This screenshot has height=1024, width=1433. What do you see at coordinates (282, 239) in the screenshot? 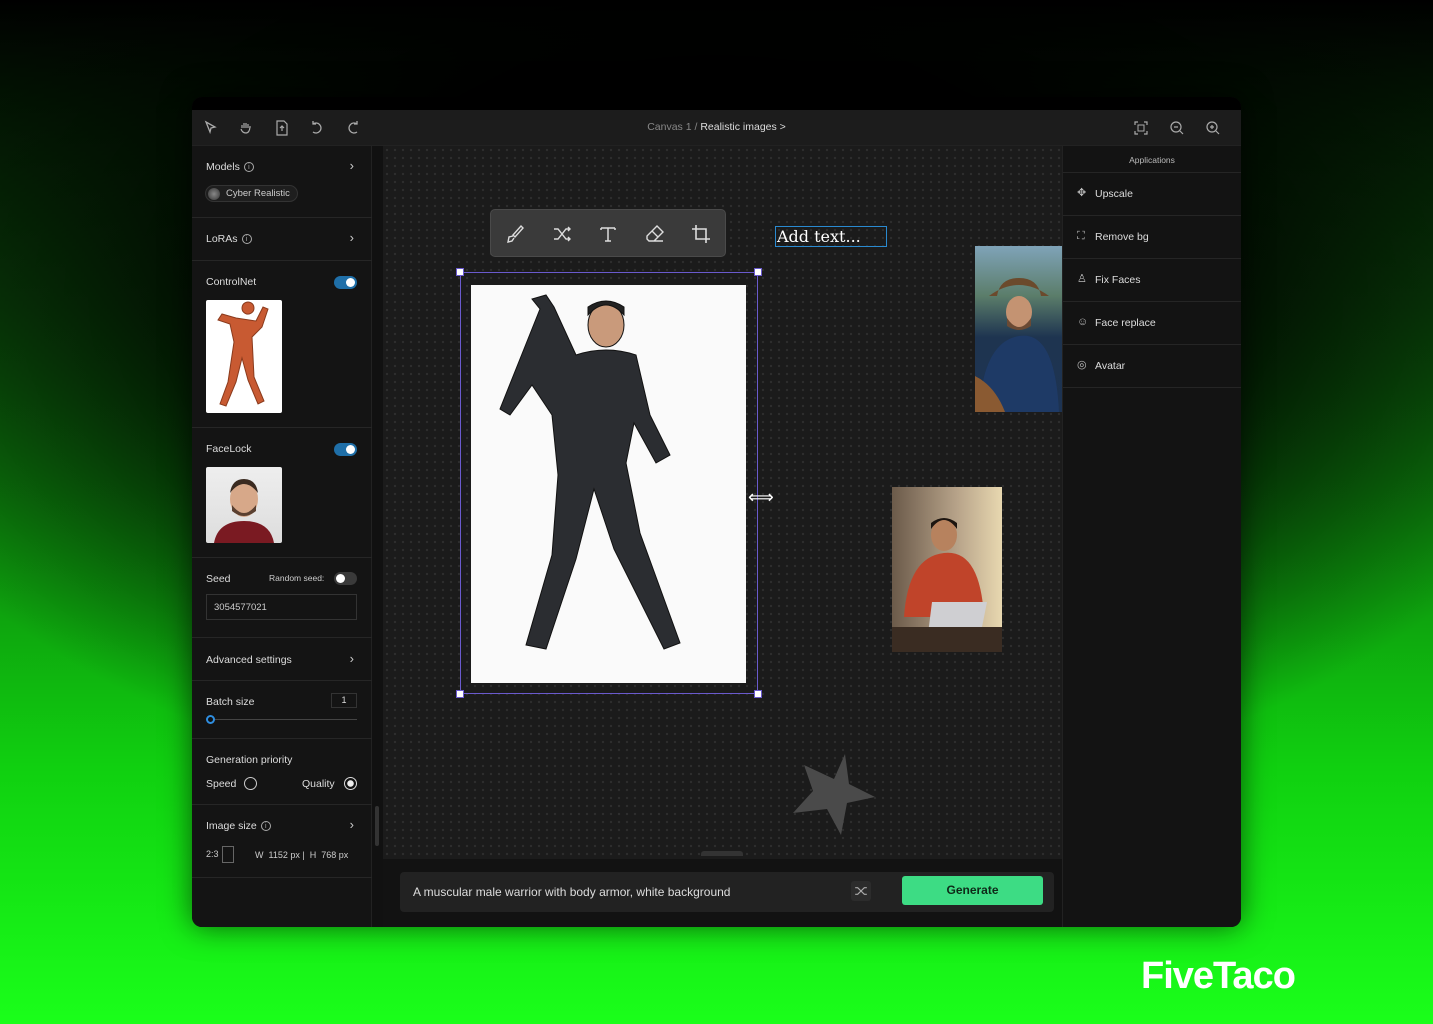
I see `loras-section: LoRAs i ›` at bounding box center [282, 239].